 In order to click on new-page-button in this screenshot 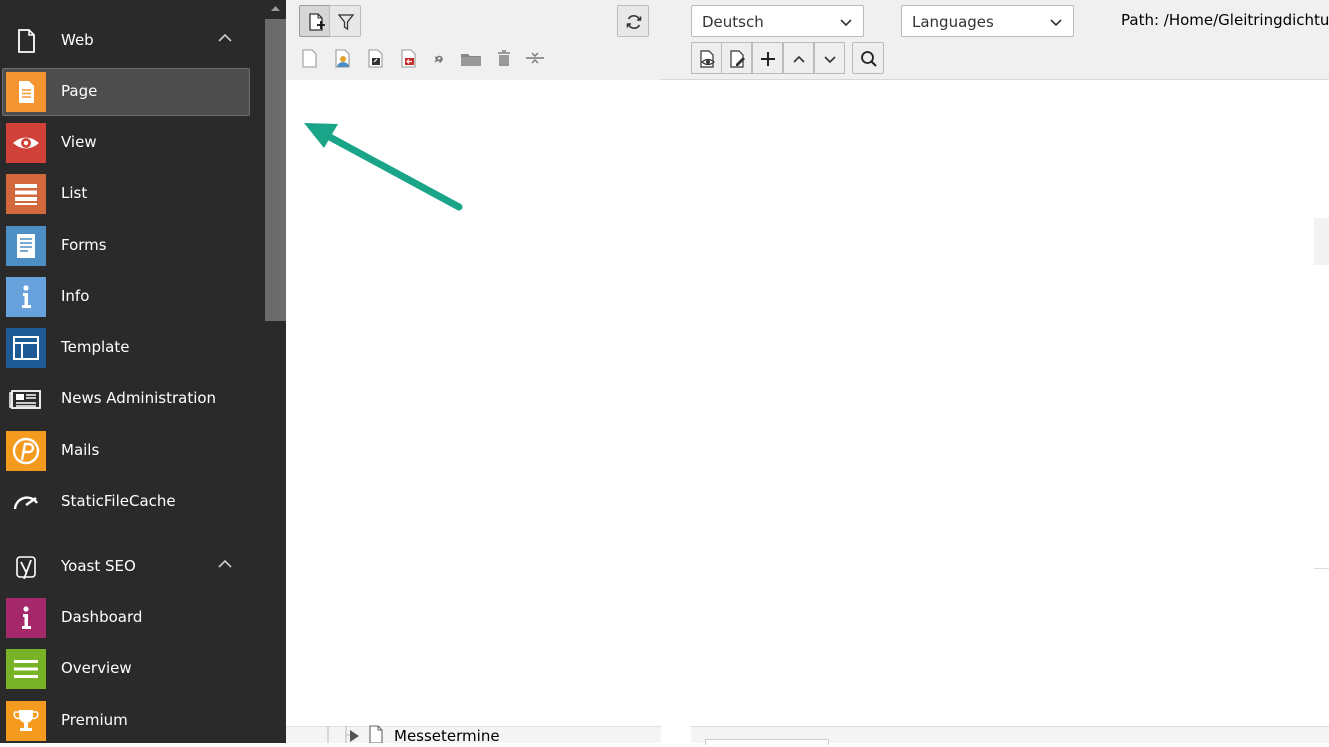, I will do `click(315, 21)`.